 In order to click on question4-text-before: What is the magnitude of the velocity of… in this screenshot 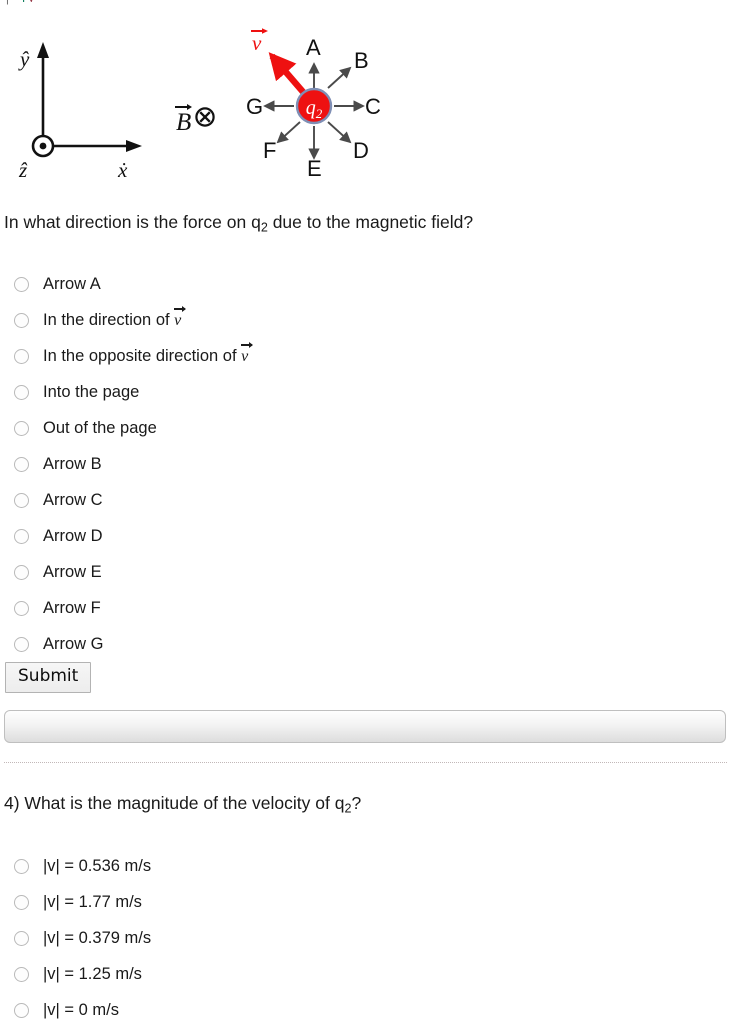, I will do `click(182, 803)`.